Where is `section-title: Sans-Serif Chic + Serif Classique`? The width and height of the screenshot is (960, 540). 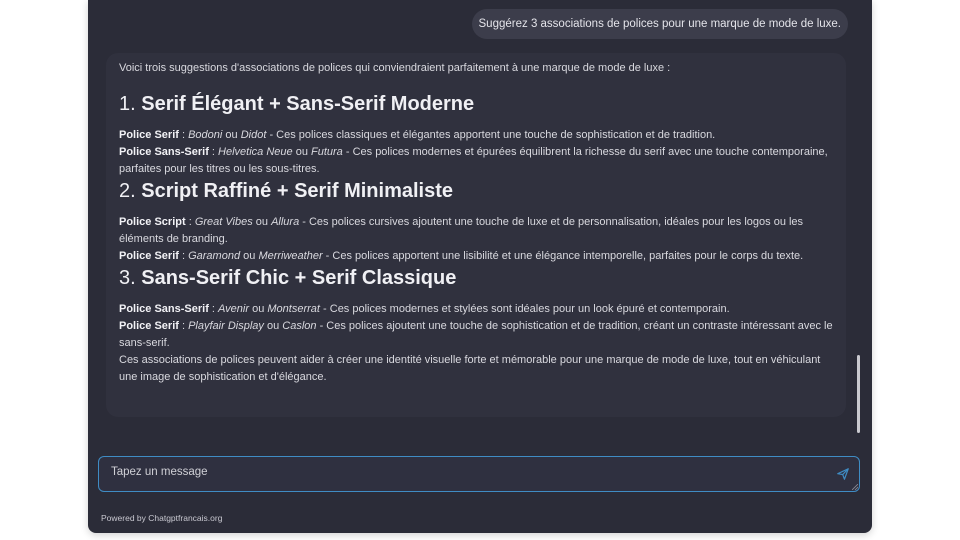 section-title: Sans-Serif Chic + Serif Classique is located at coordinates (299, 278).